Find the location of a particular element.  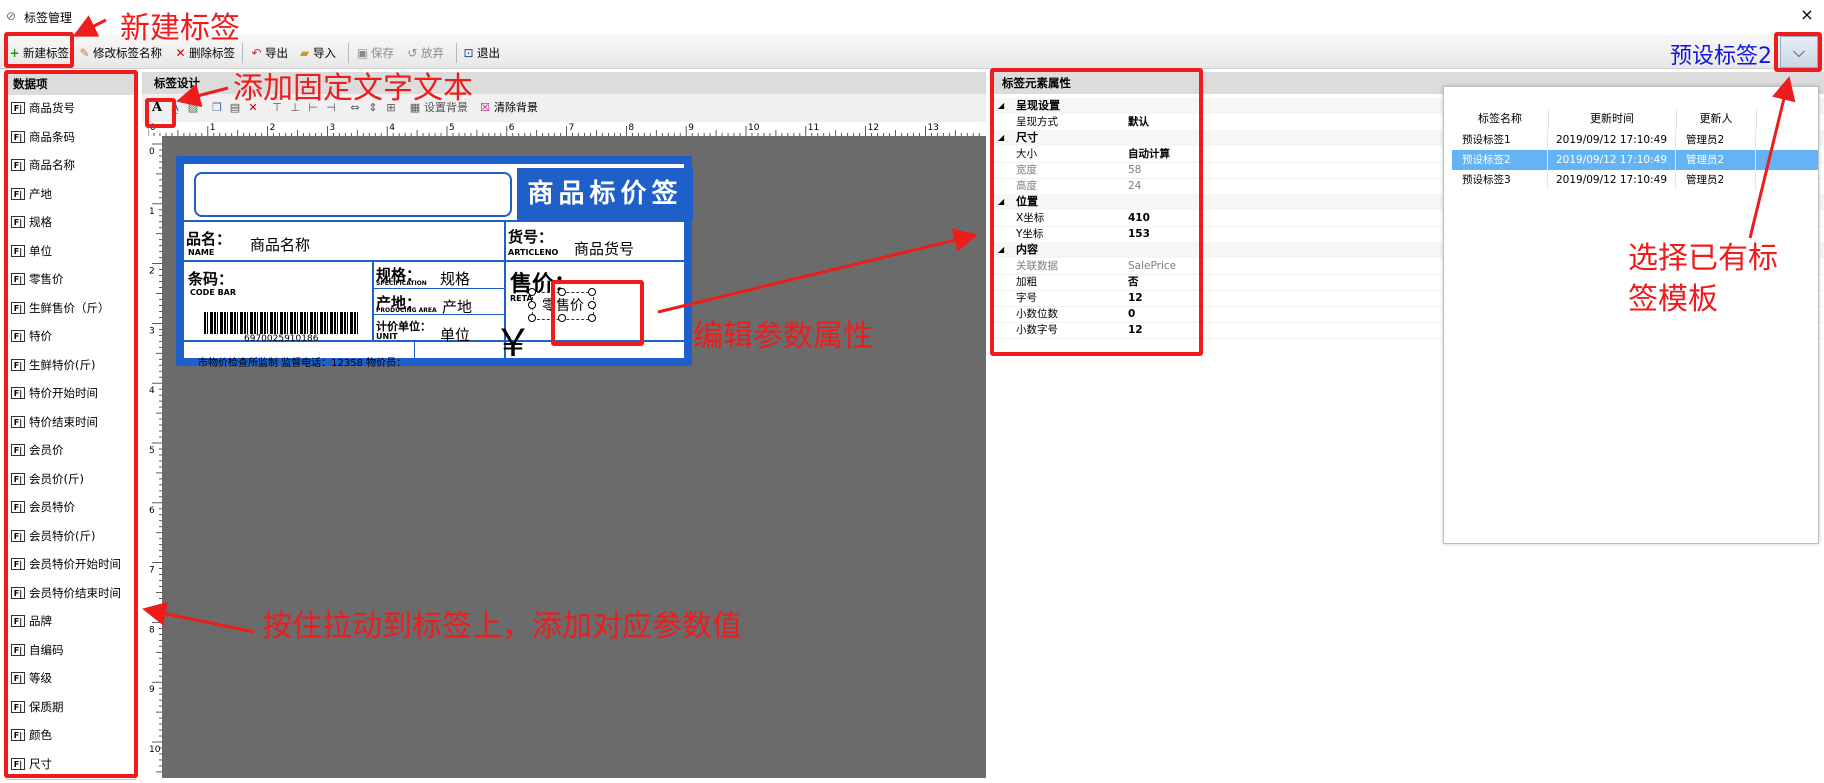

arrow-add-text is located at coordinates (202, 95).